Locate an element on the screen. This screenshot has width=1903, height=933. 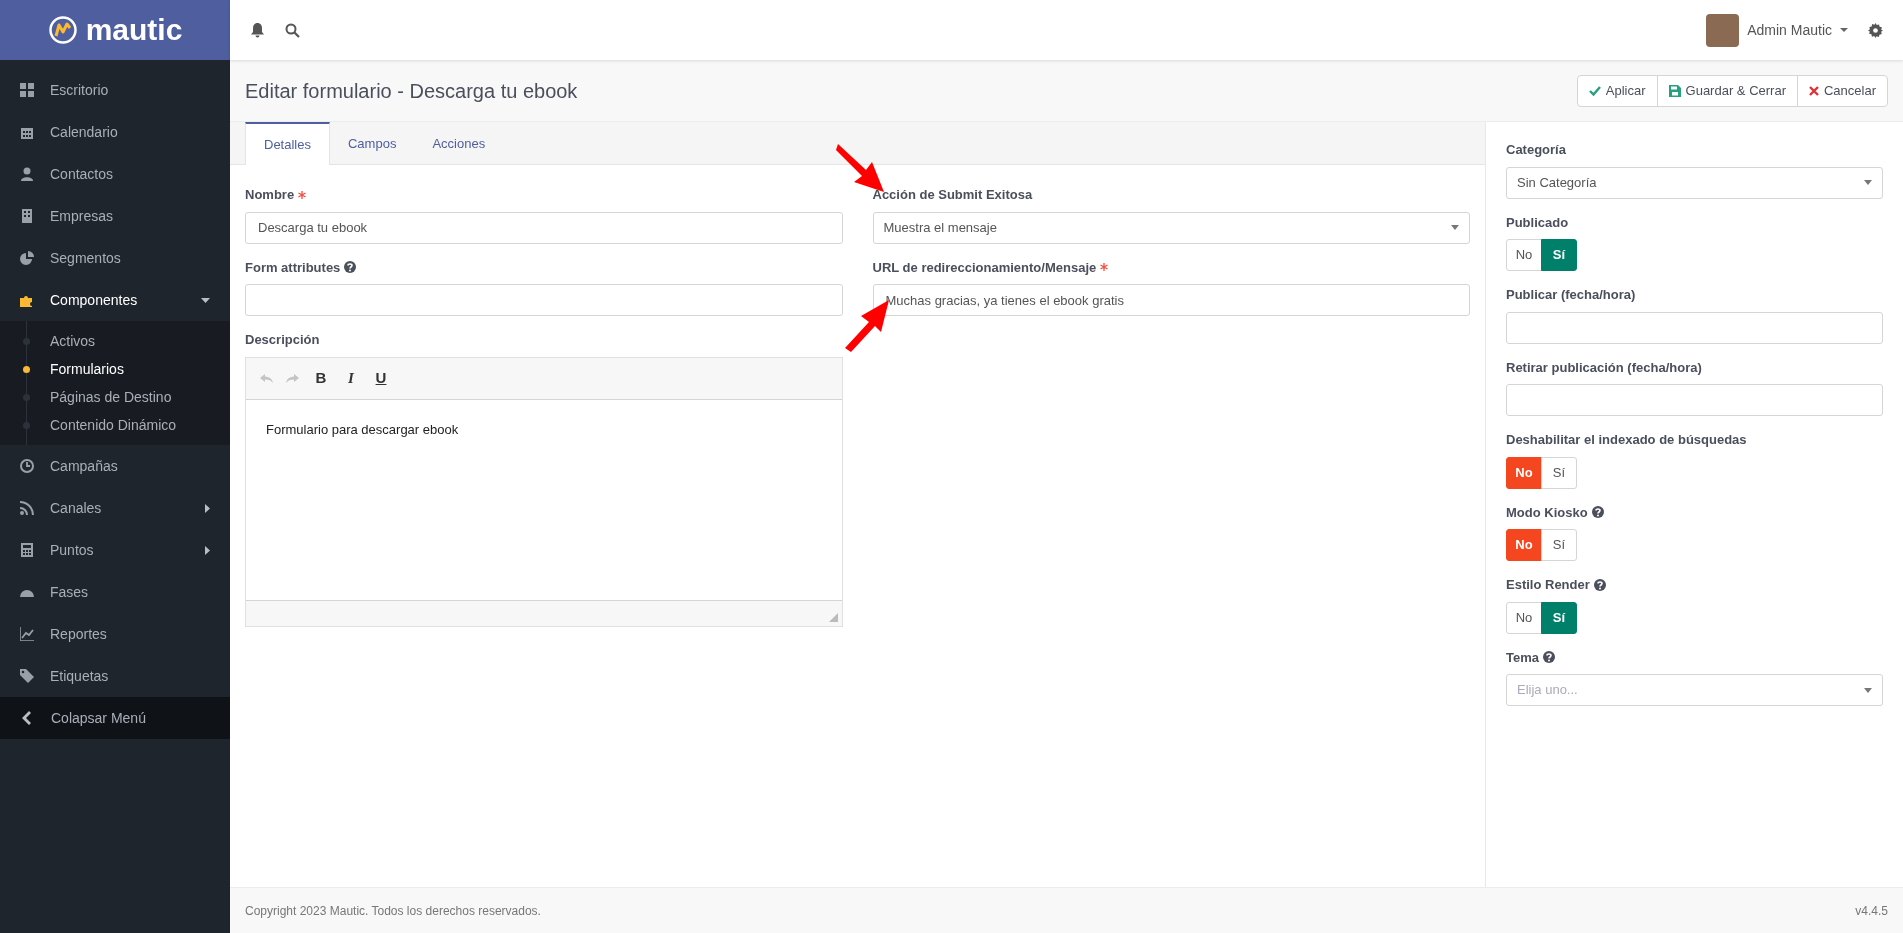
submenu-item: Formularios is located at coordinates (115, 369).